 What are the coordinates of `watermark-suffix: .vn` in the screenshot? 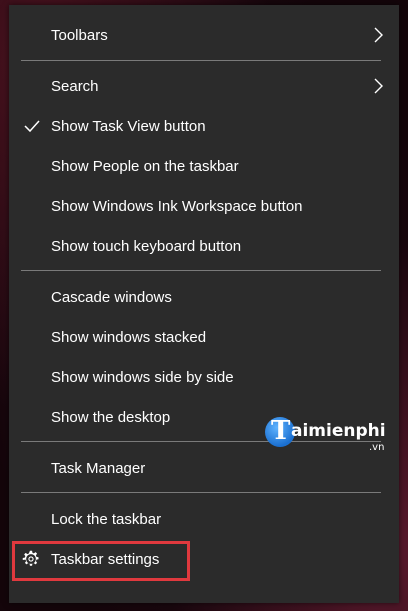 It's located at (377, 447).